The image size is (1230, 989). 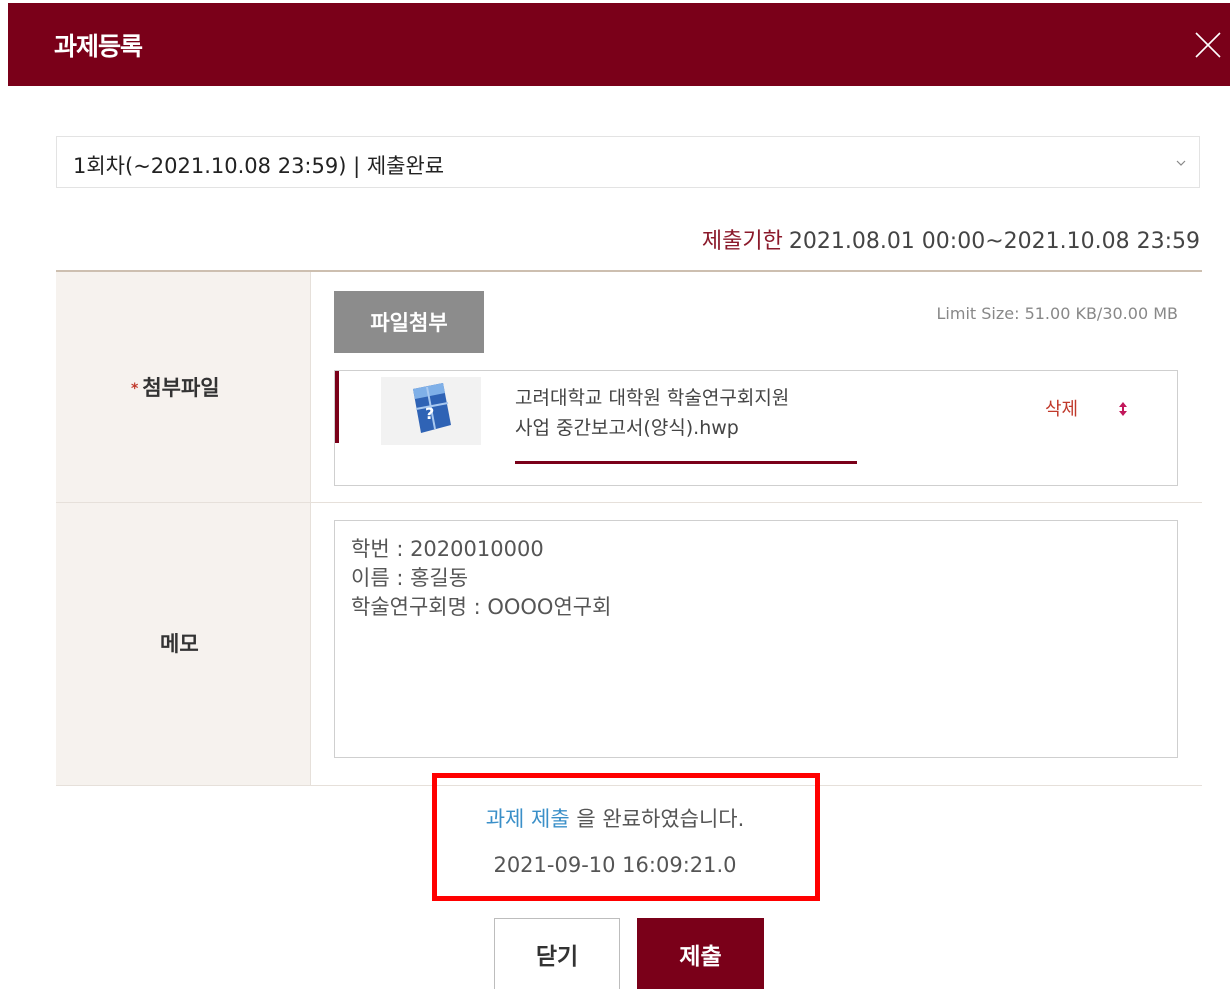 What do you see at coordinates (557, 953) in the screenshot?
I see `close-button: 닫기` at bounding box center [557, 953].